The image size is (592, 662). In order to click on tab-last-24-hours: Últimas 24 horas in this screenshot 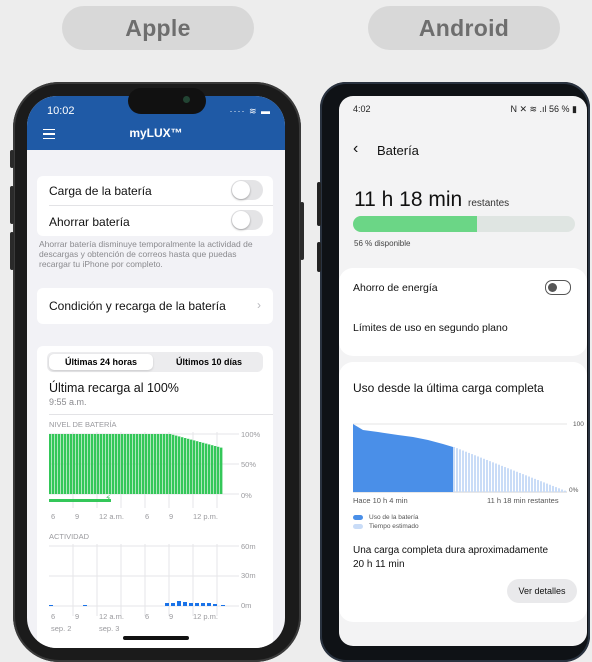, I will do `click(101, 362)`.